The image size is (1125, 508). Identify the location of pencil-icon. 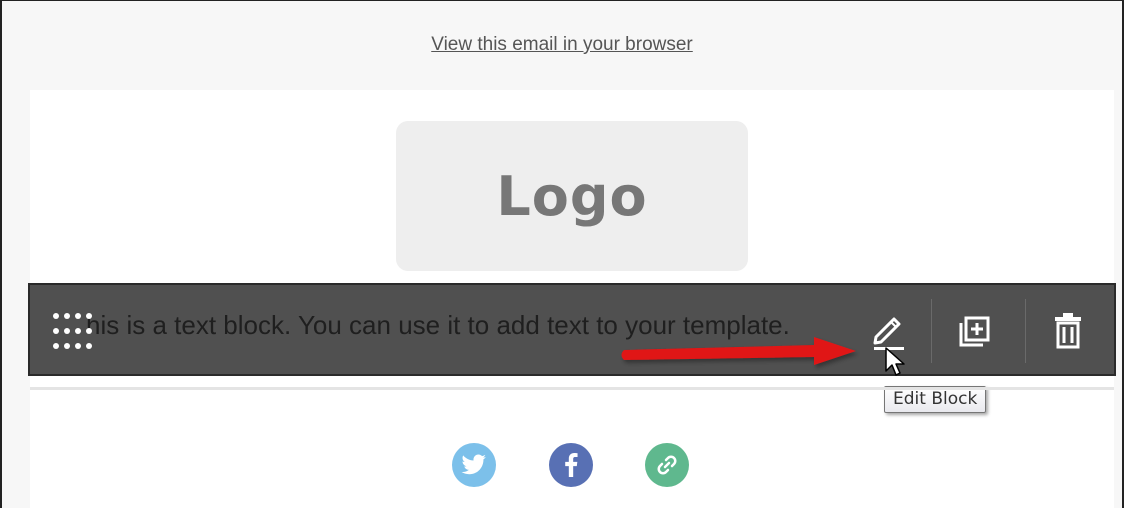
(888, 333).